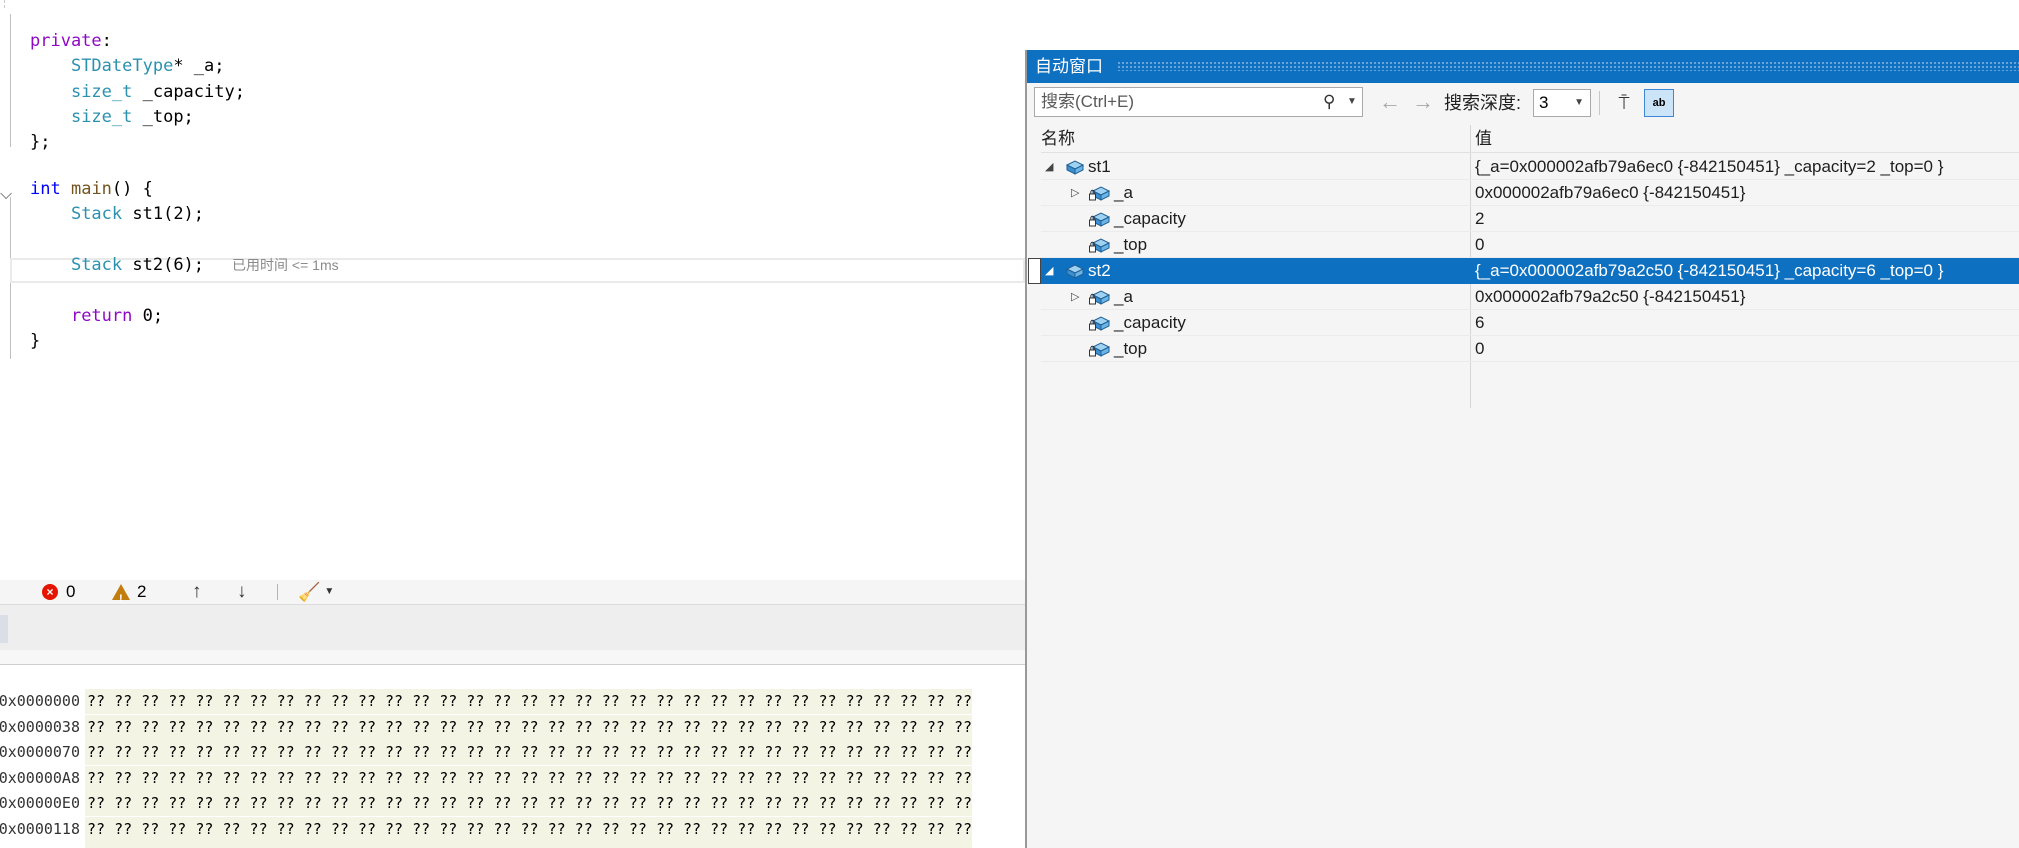 Image resolution: width=2019 pixels, height=848 pixels. What do you see at coordinates (1530, 219) in the screenshot?
I see `member-row: _capacity 2` at bounding box center [1530, 219].